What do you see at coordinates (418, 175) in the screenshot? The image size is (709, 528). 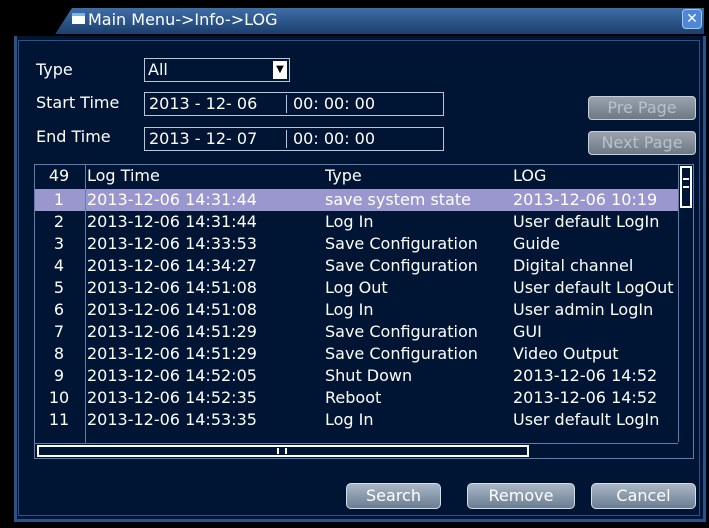 I see `type-header: Type` at bounding box center [418, 175].